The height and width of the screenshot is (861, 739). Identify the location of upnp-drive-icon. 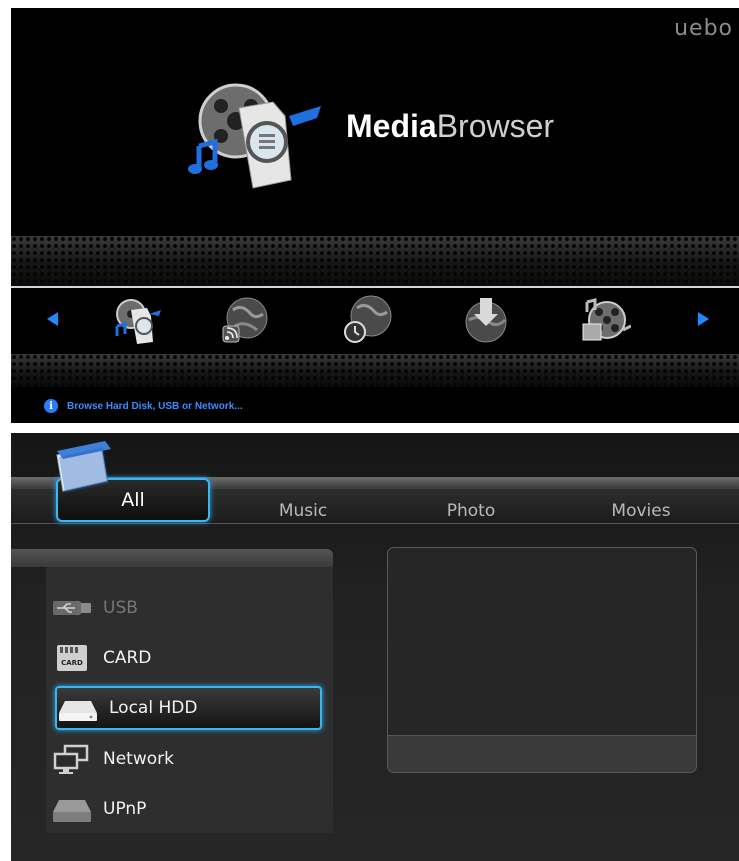
(72, 811).